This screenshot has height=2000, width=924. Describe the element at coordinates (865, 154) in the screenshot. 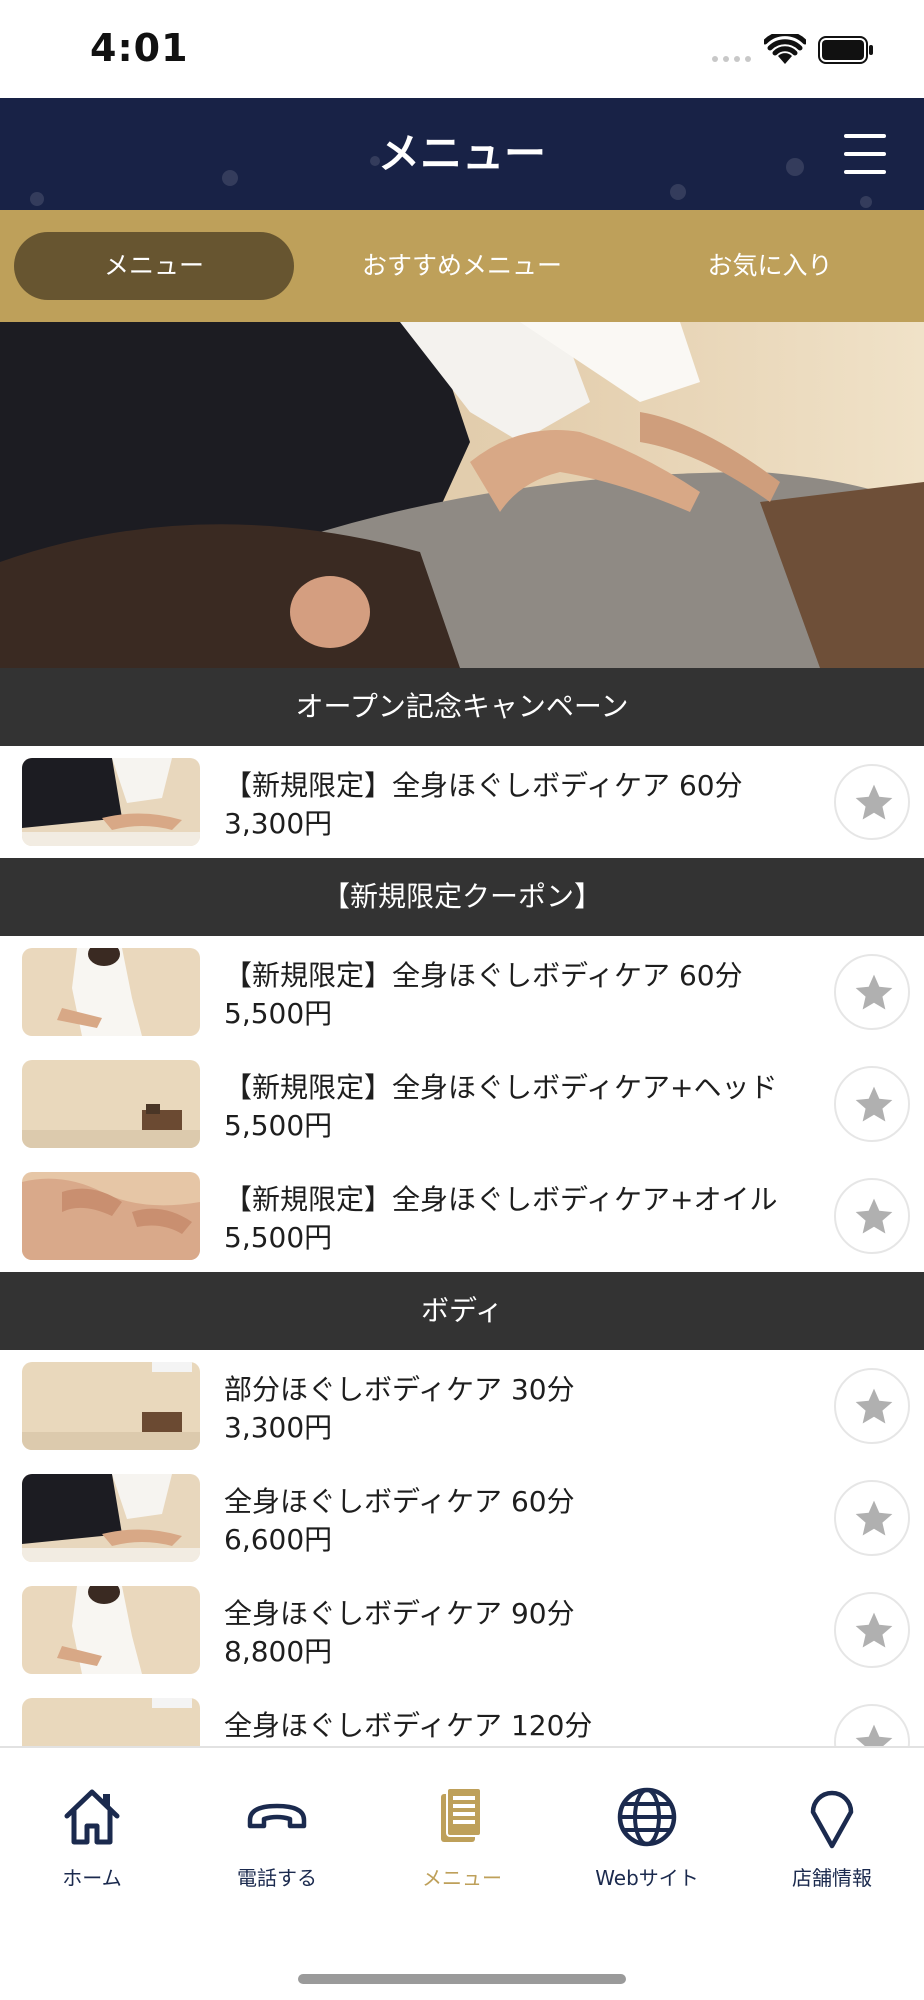

I see `hamburger-menu-button` at that location.